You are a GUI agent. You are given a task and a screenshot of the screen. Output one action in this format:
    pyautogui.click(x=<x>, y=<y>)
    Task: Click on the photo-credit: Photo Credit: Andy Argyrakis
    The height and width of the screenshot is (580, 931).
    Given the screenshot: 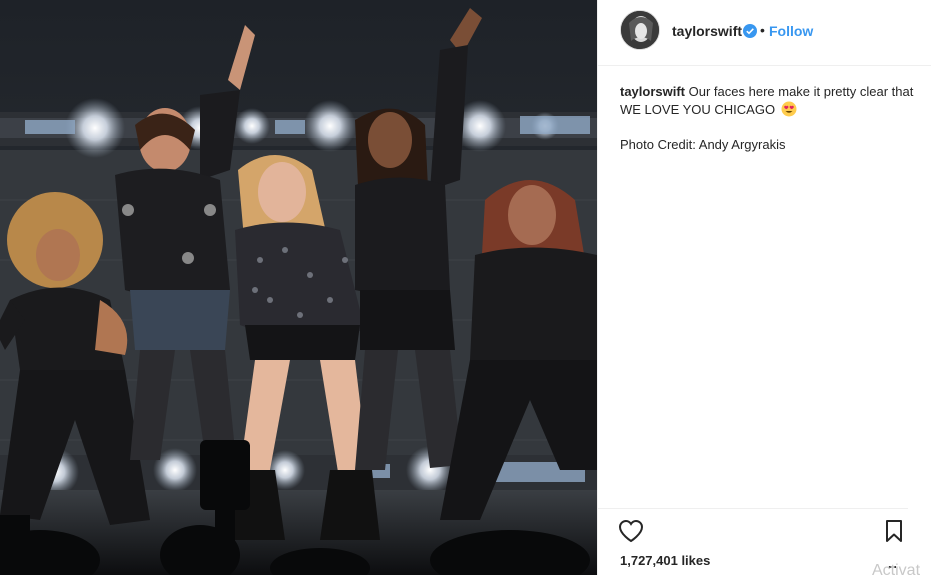 What is the action you would take?
    pyautogui.click(x=703, y=144)
    